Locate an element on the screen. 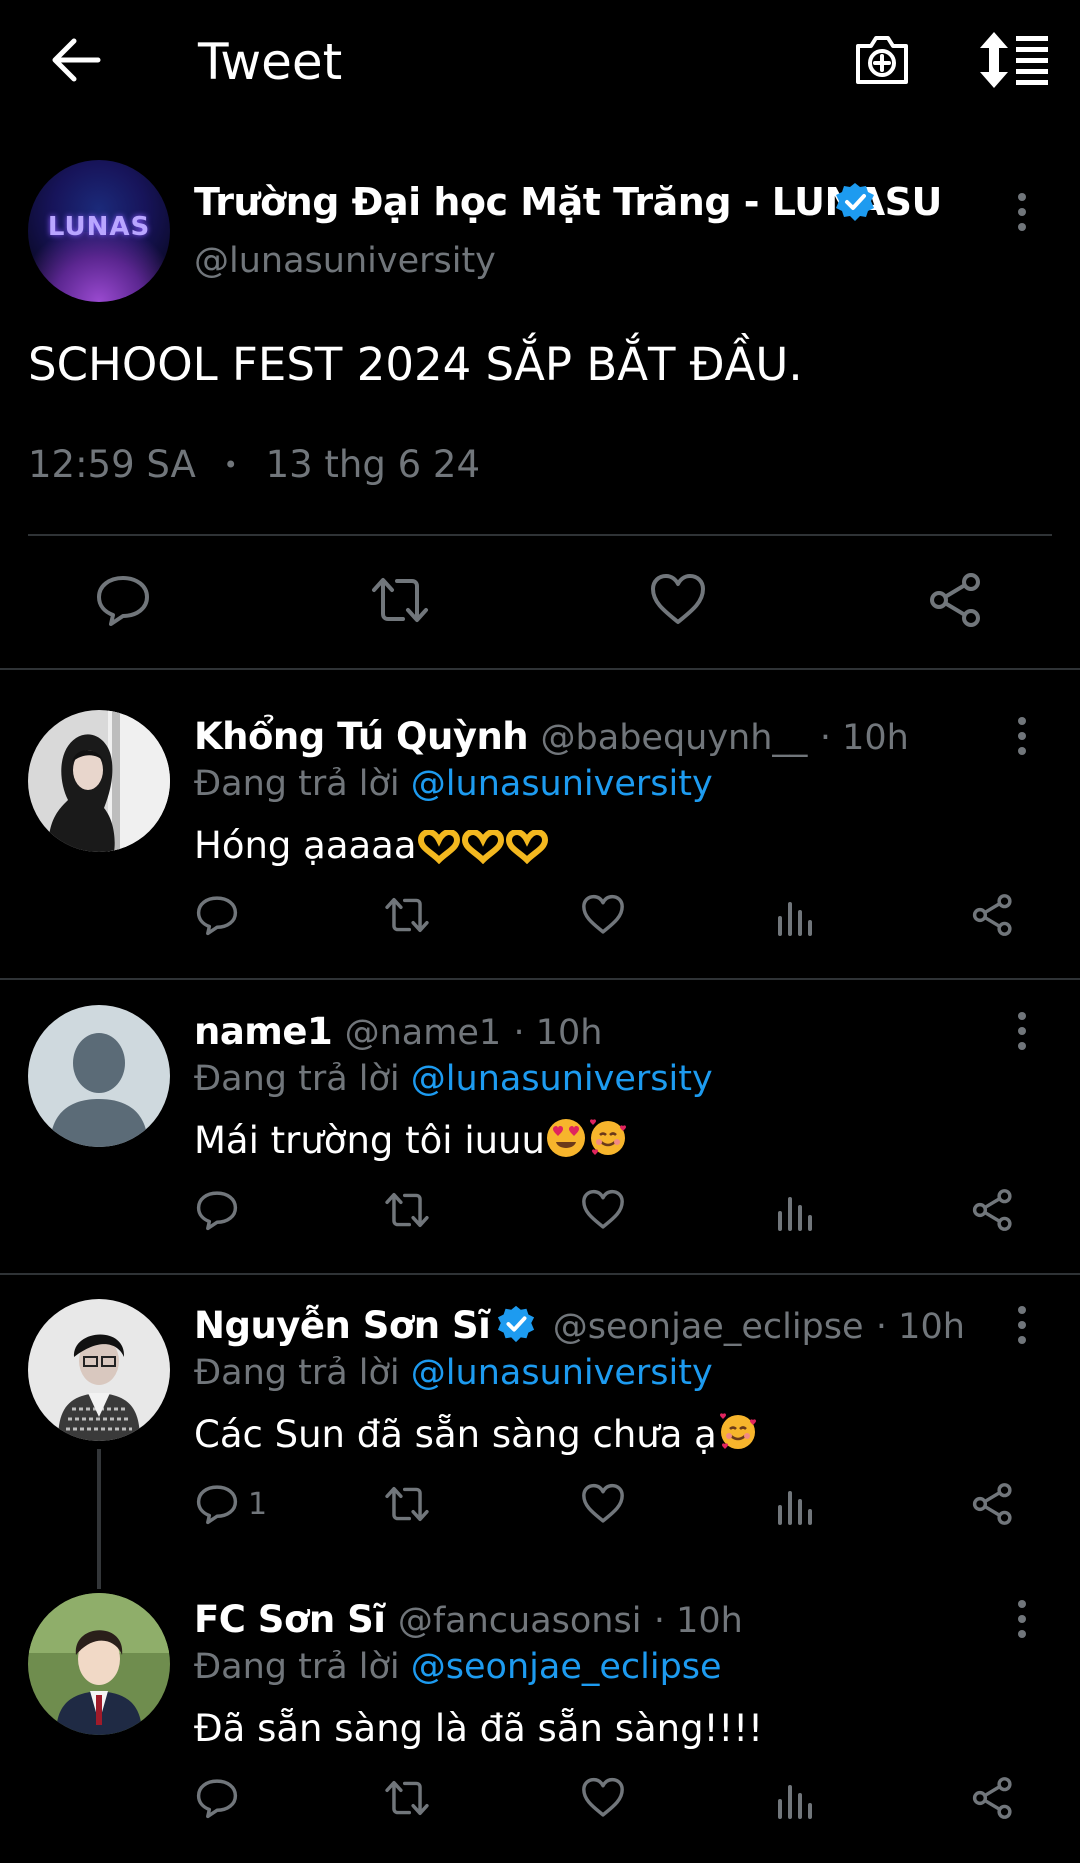 The width and height of the screenshot is (1080, 1863). divider is located at coordinates (540, 535).